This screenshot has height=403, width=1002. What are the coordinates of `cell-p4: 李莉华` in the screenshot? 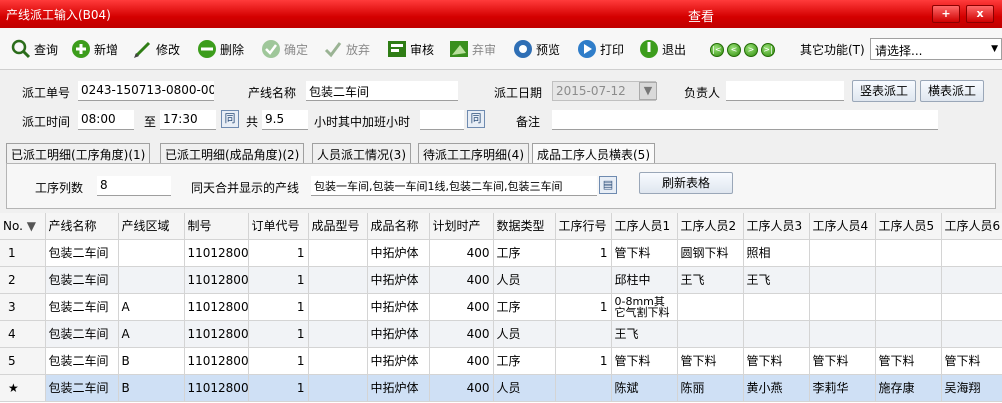 It's located at (842, 388).